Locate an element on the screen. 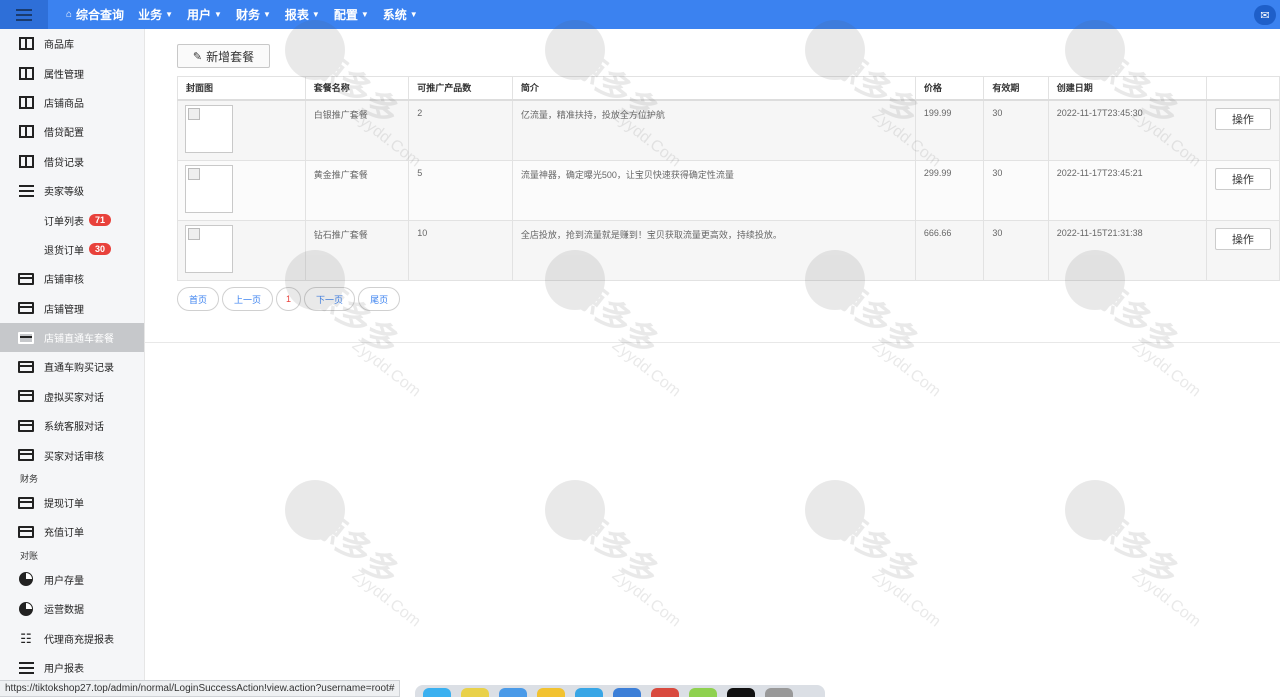  sidebar-group-finance: 财务 is located at coordinates (29, 478).